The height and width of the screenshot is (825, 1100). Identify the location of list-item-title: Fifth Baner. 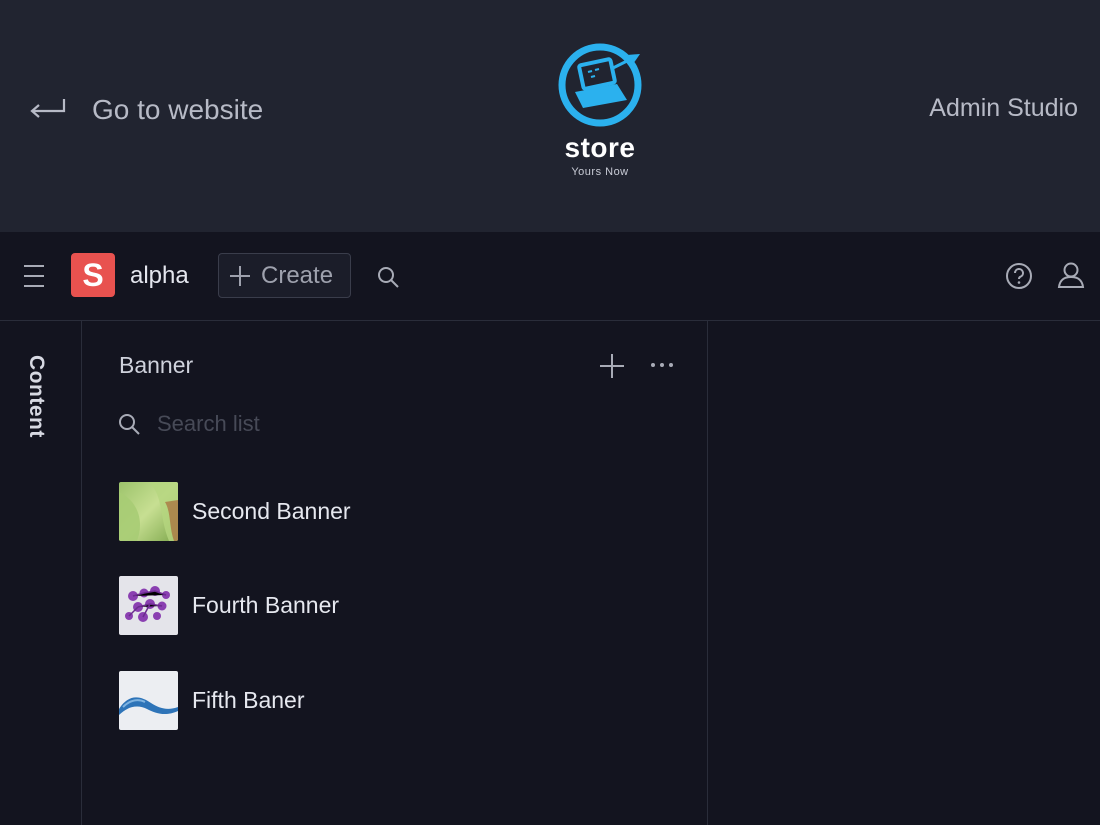
(248, 699).